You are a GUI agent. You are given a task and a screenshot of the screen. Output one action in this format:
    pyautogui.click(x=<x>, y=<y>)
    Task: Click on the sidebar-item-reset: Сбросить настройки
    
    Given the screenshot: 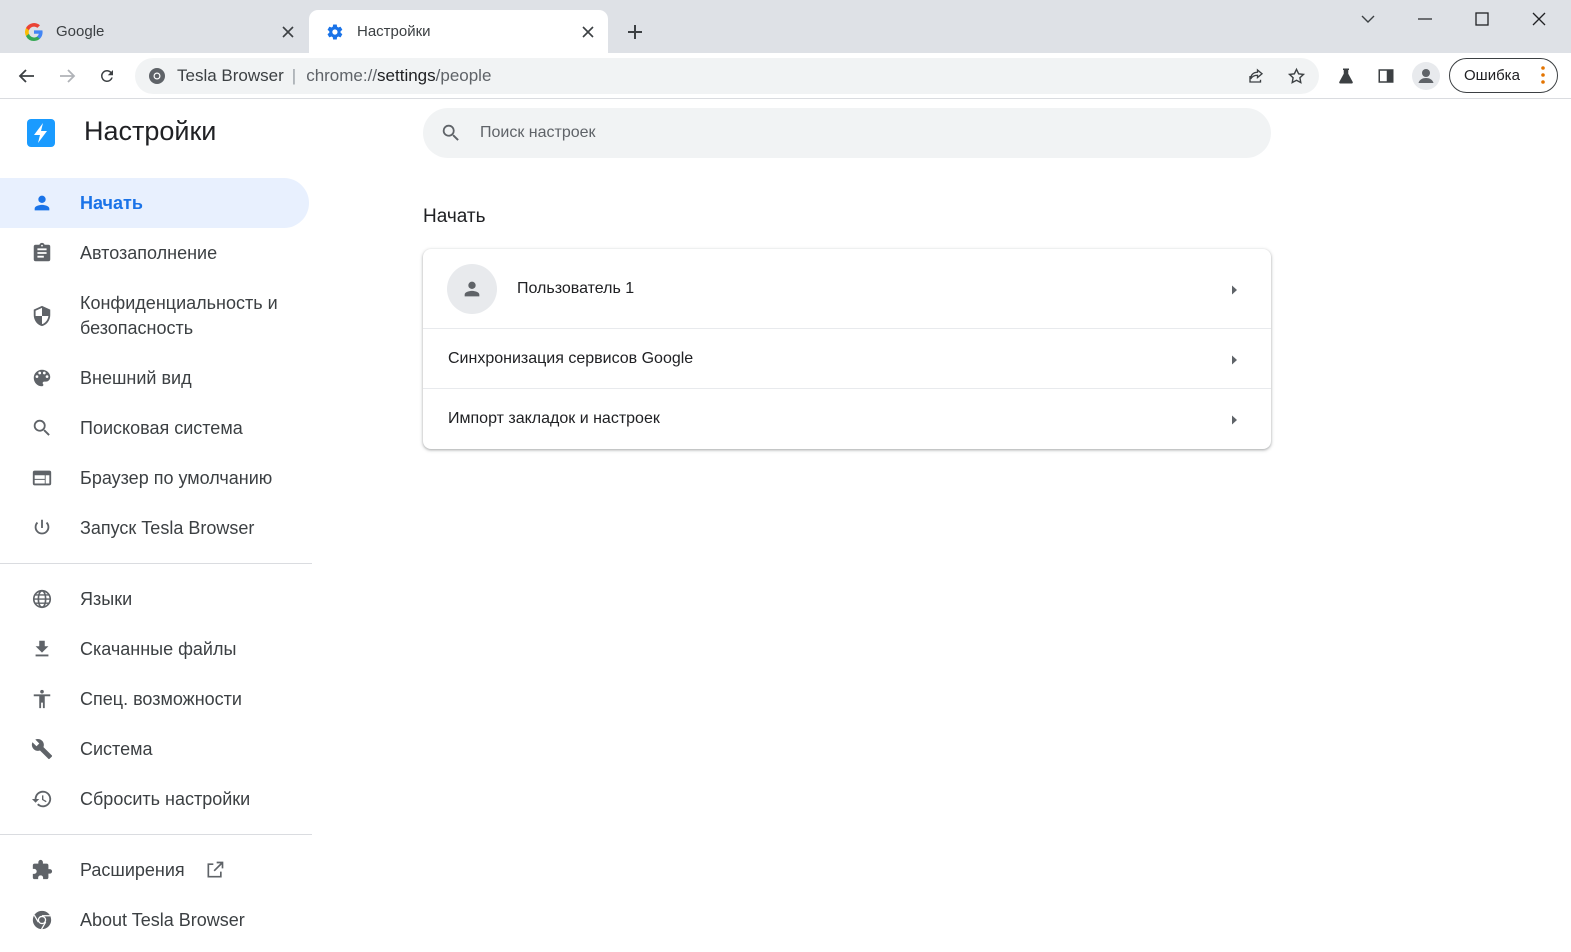 What is the action you would take?
    pyautogui.click(x=154, y=799)
    